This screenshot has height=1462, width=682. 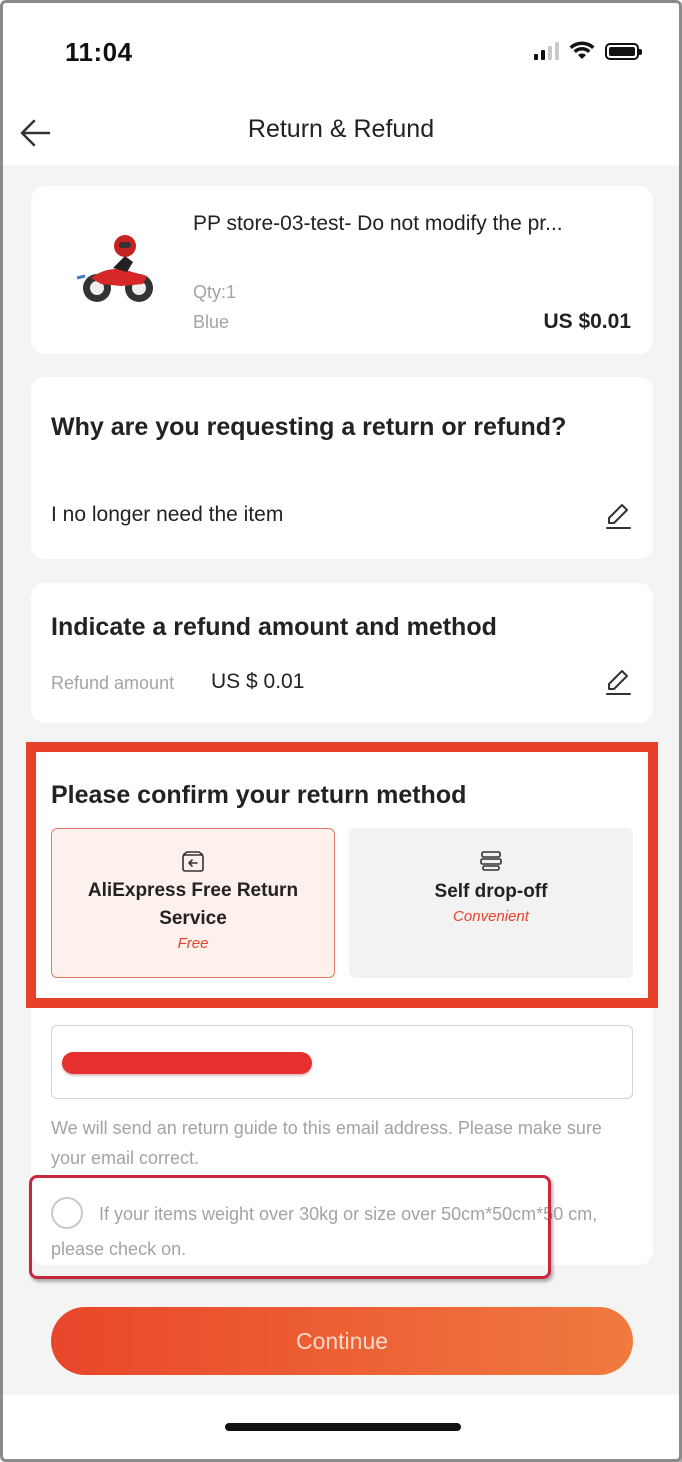 I want to click on refund-heading: Indicate a refund amount and method, so click(x=274, y=627).